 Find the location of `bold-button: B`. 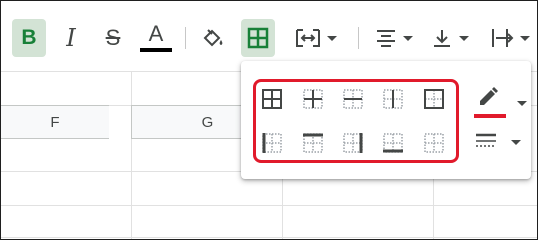

bold-button: B is located at coordinates (29, 38).